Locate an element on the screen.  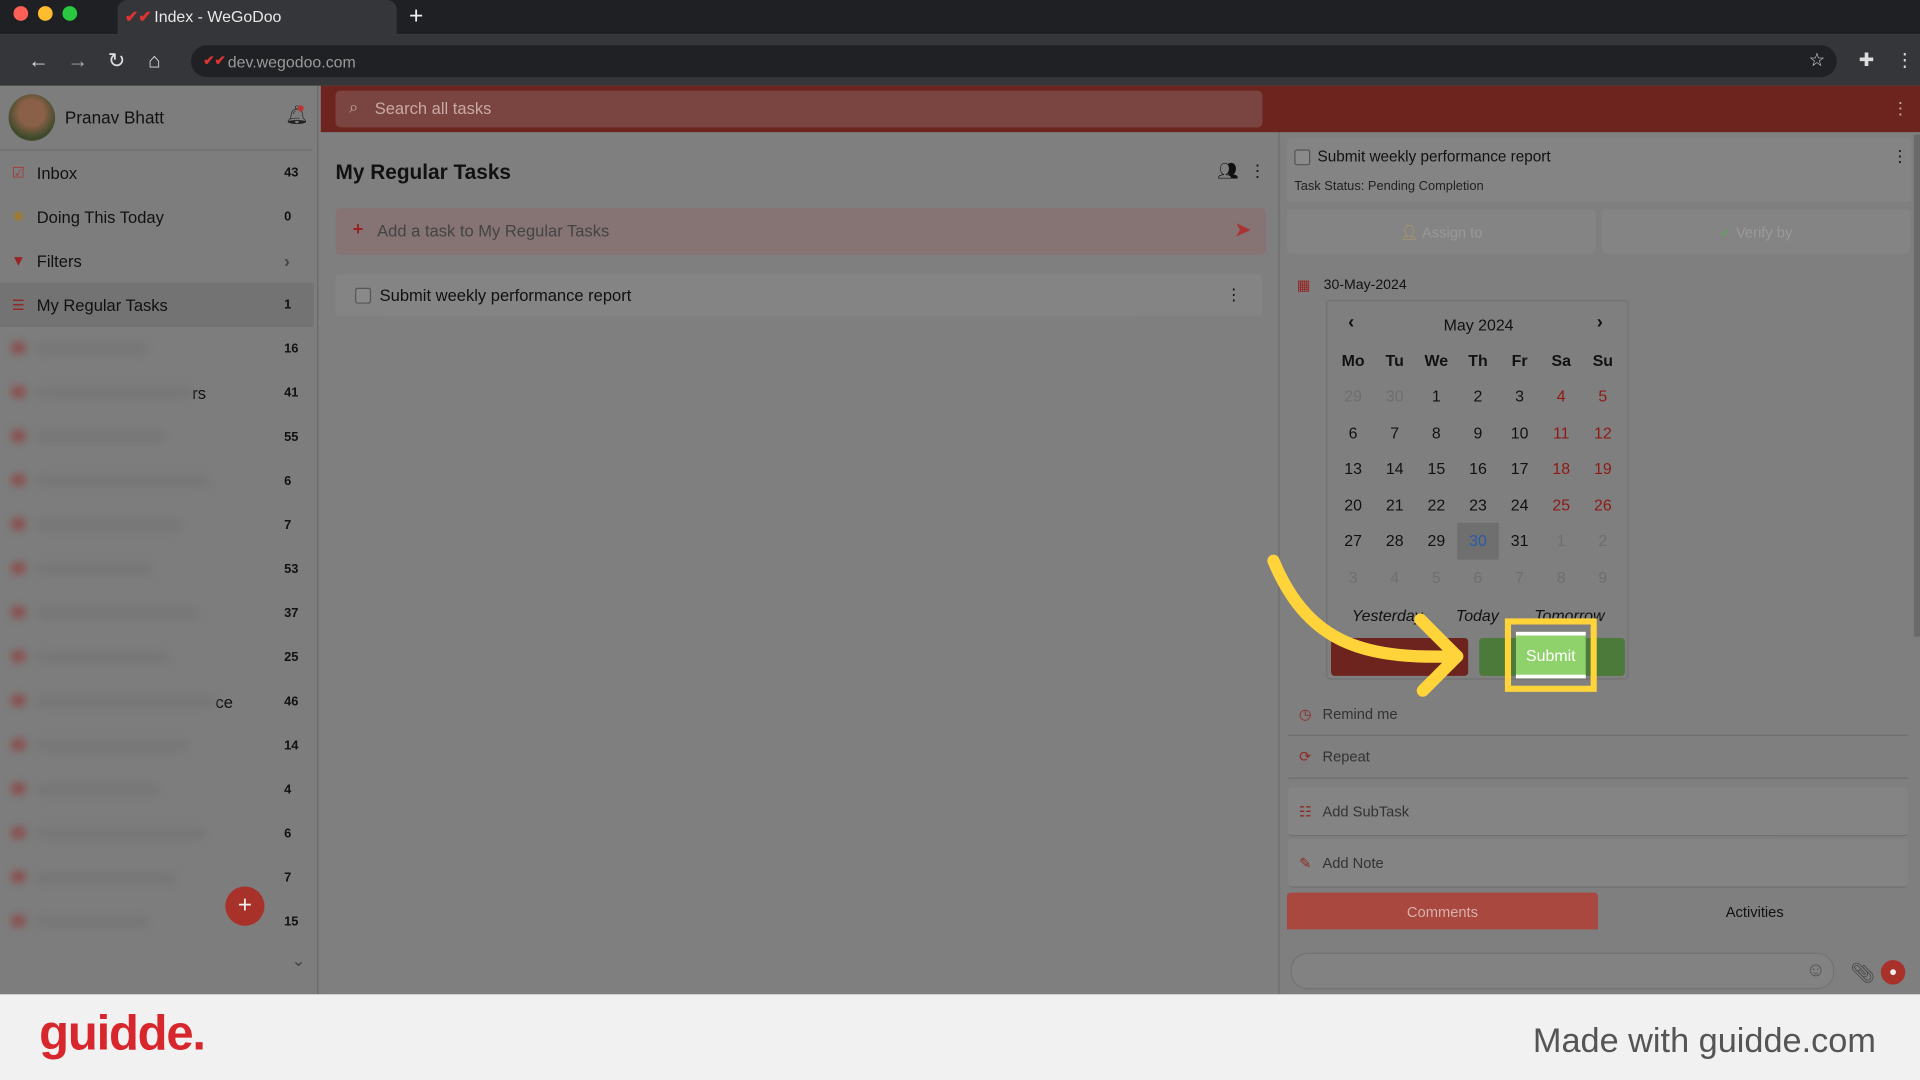
task-row: Submit weekly performance report ⋮ is located at coordinates (799, 295).